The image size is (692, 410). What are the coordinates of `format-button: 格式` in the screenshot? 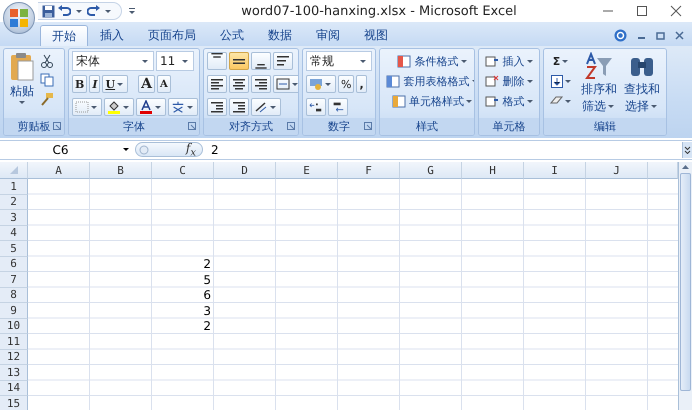 It's located at (510, 101).